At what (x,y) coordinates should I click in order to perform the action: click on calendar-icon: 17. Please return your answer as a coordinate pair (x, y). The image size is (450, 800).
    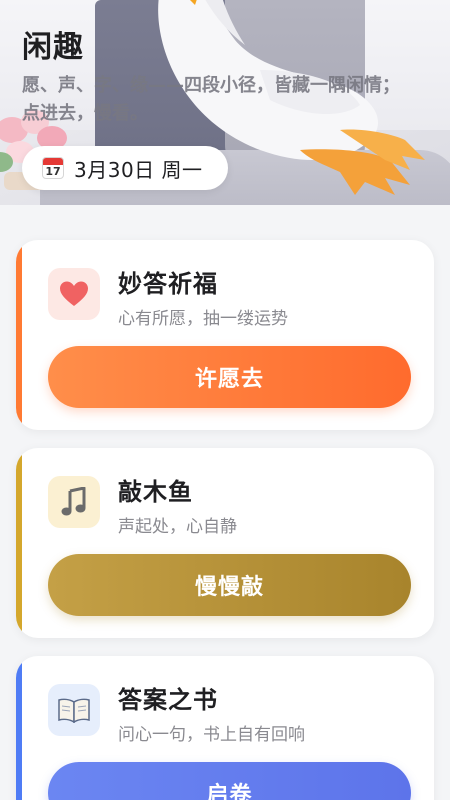
    Looking at the image, I should click on (53, 168).